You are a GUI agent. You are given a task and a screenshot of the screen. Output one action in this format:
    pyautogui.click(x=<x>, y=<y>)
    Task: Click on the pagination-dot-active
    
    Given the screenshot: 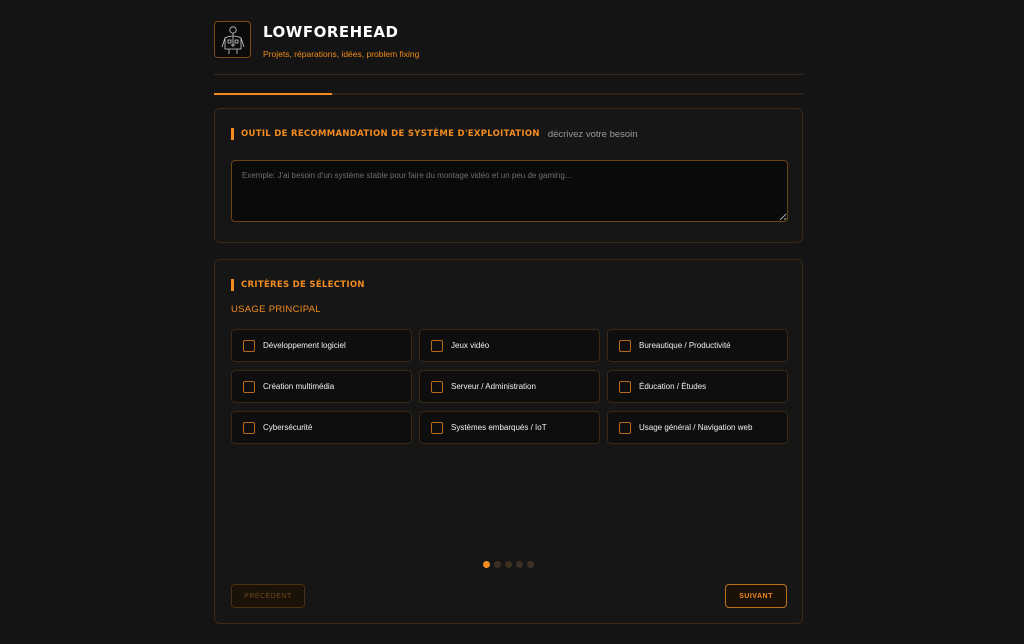 What is the action you would take?
    pyautogui.click(x=486, y=564)
    